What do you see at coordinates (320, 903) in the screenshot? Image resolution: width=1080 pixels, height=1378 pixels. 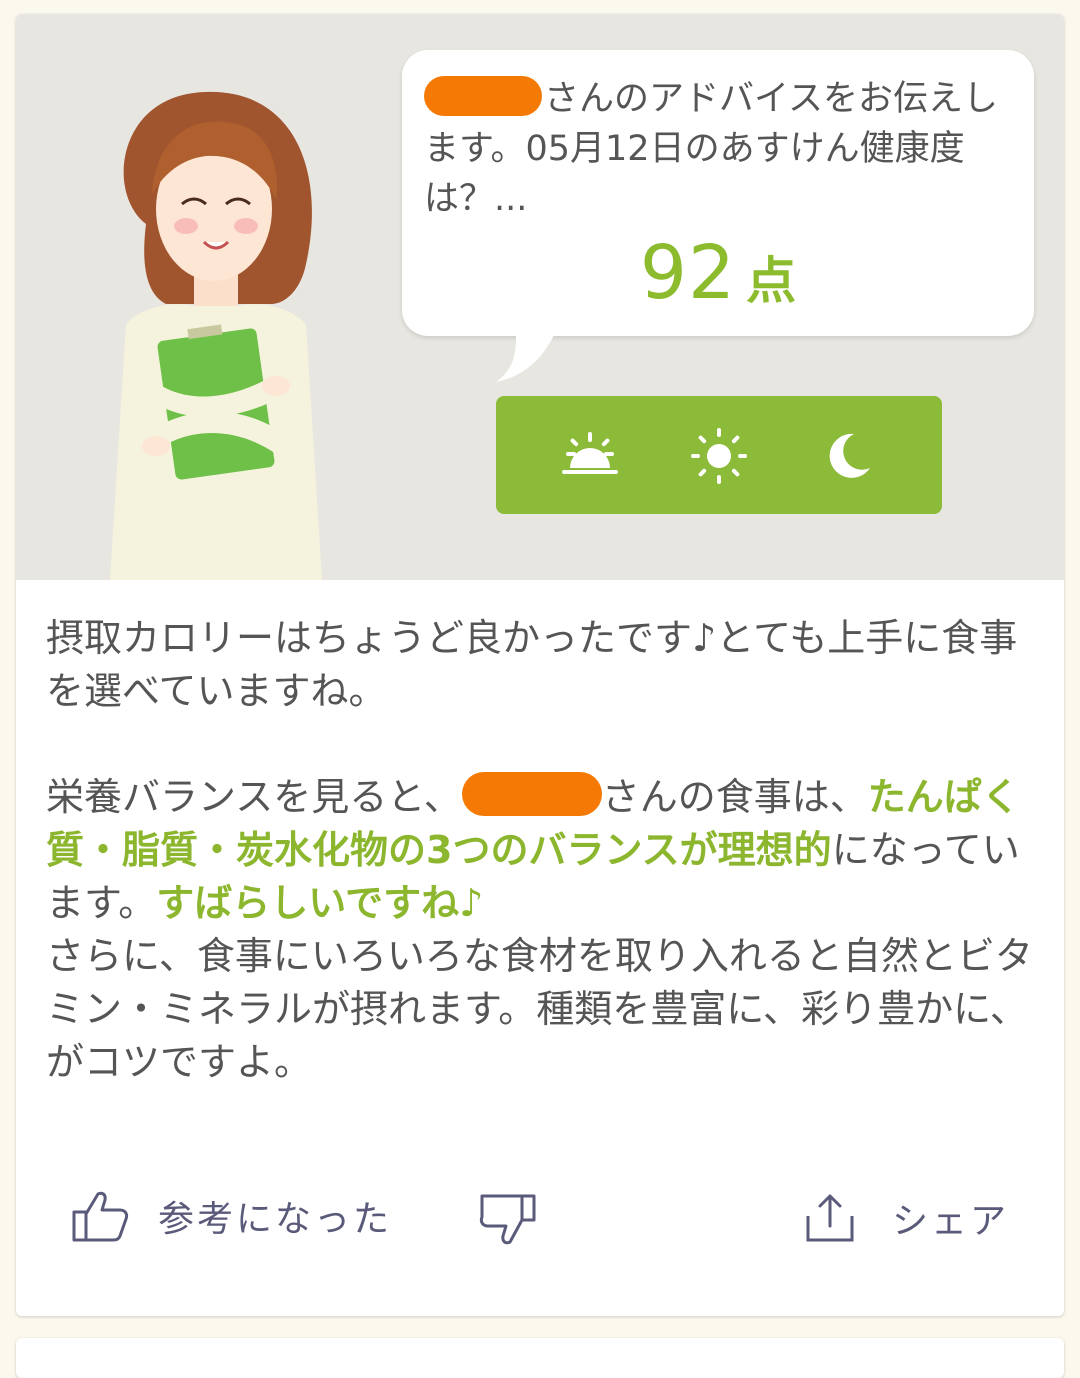 I see `highlight-praise: すばらしいですね♪` at bounding box center [320, 903].